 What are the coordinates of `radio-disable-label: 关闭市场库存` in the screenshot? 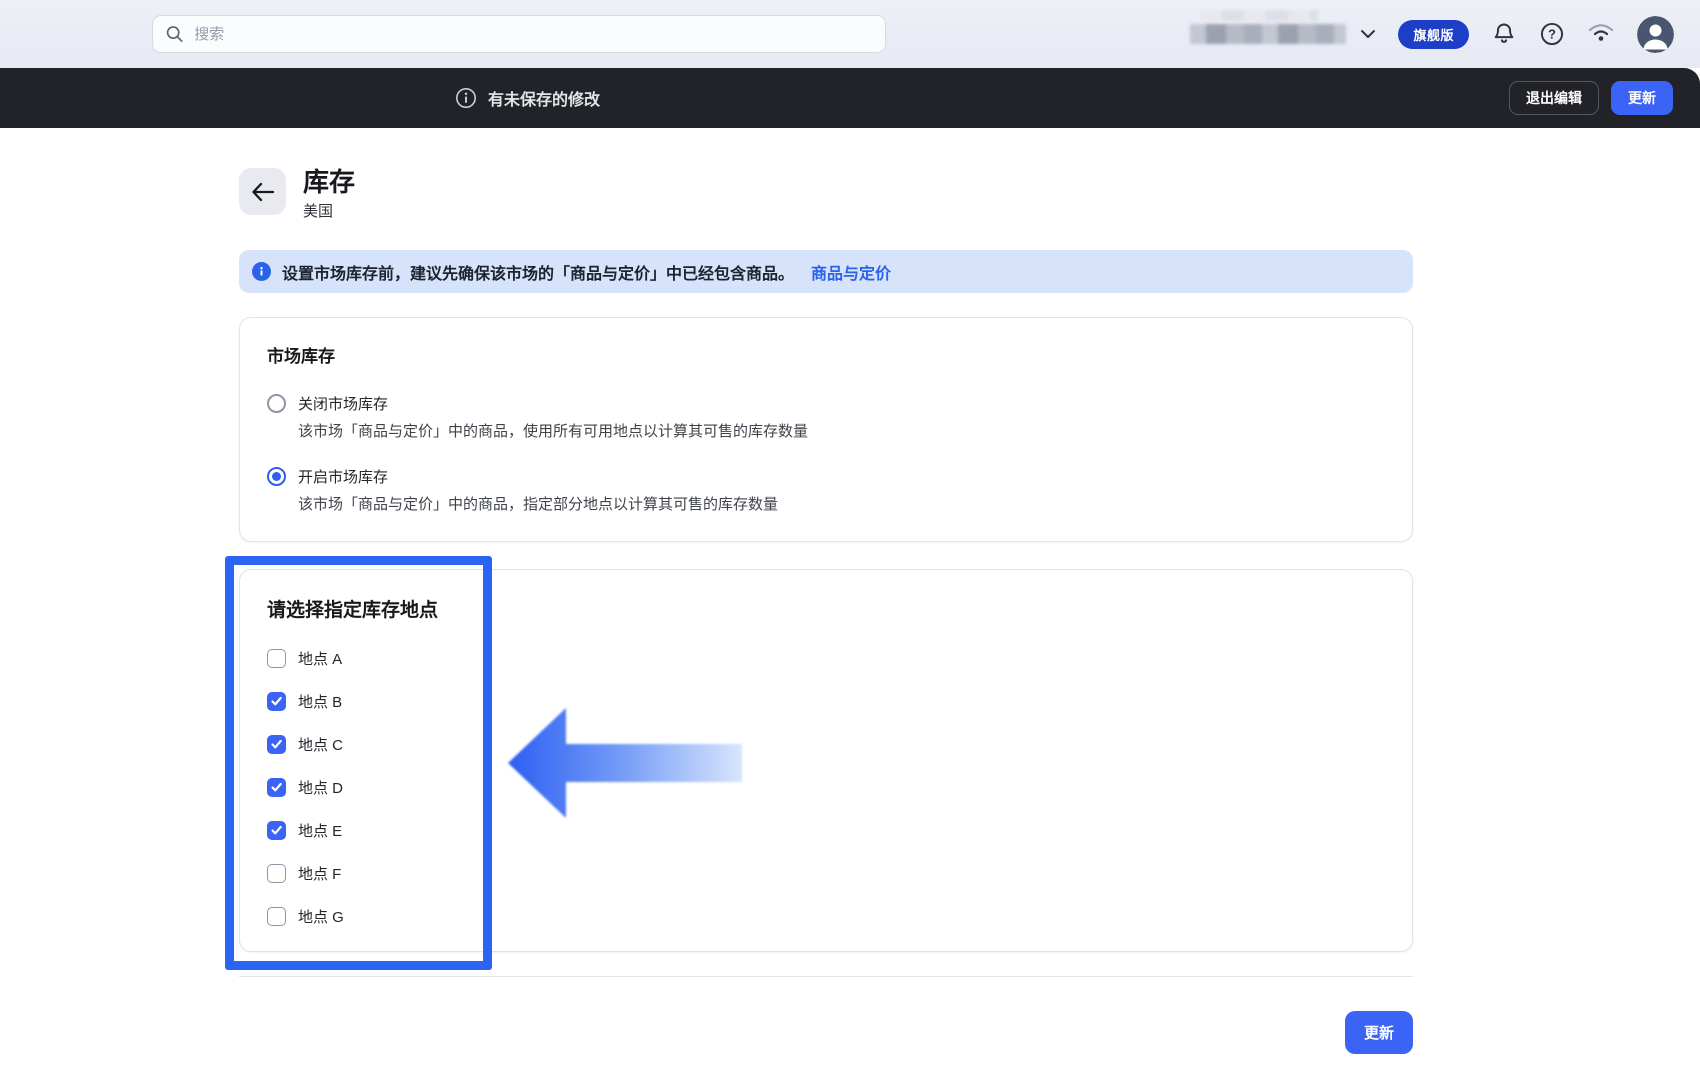 It's located at (343, 404).